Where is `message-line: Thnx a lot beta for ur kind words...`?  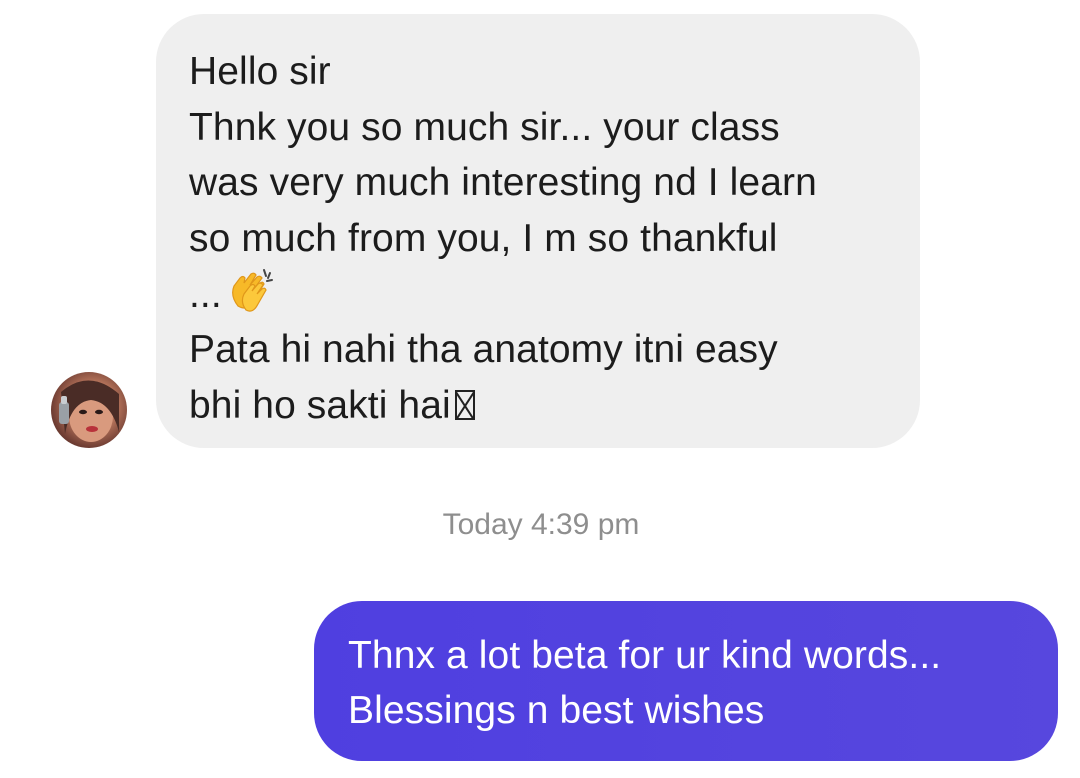
message-line: Thnx a lot beta for ur kind words... is located at coordinates (645, 655).